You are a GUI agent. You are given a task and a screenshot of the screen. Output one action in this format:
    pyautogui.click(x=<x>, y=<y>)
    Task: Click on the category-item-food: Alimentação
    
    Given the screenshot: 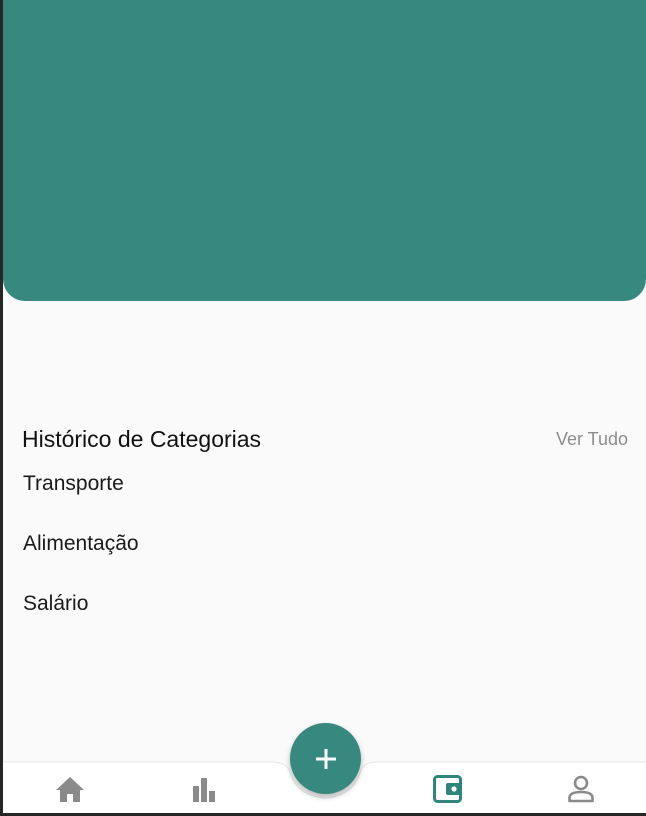 What is the action you would take?
    pyautogui.click(x=81, y=560)
    